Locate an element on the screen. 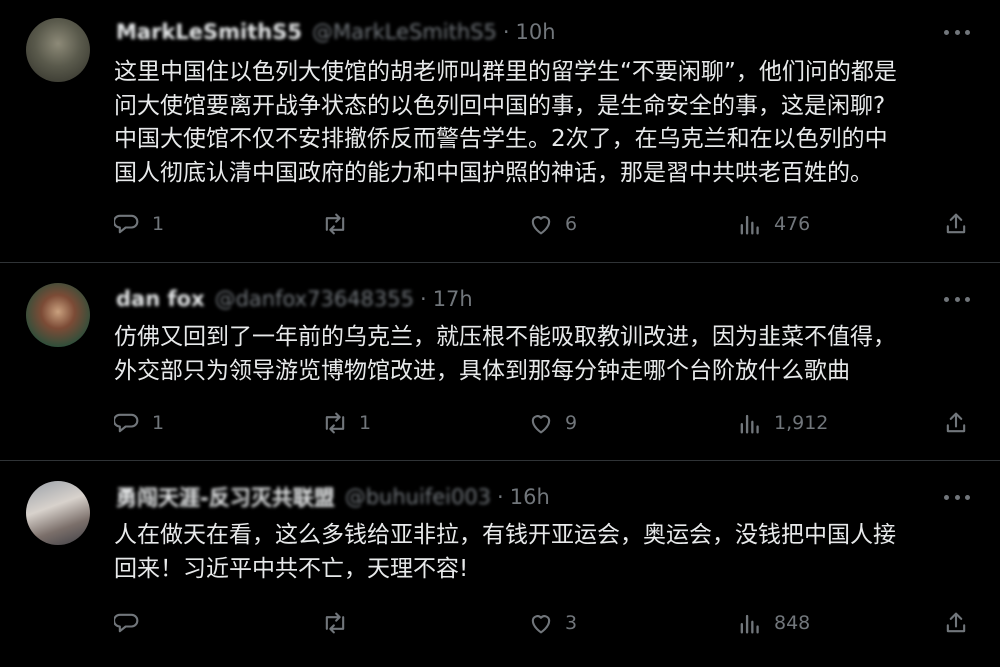 This screenshot has height=667, width=1000. like-count: 9 is located at coordinates (571, 423).